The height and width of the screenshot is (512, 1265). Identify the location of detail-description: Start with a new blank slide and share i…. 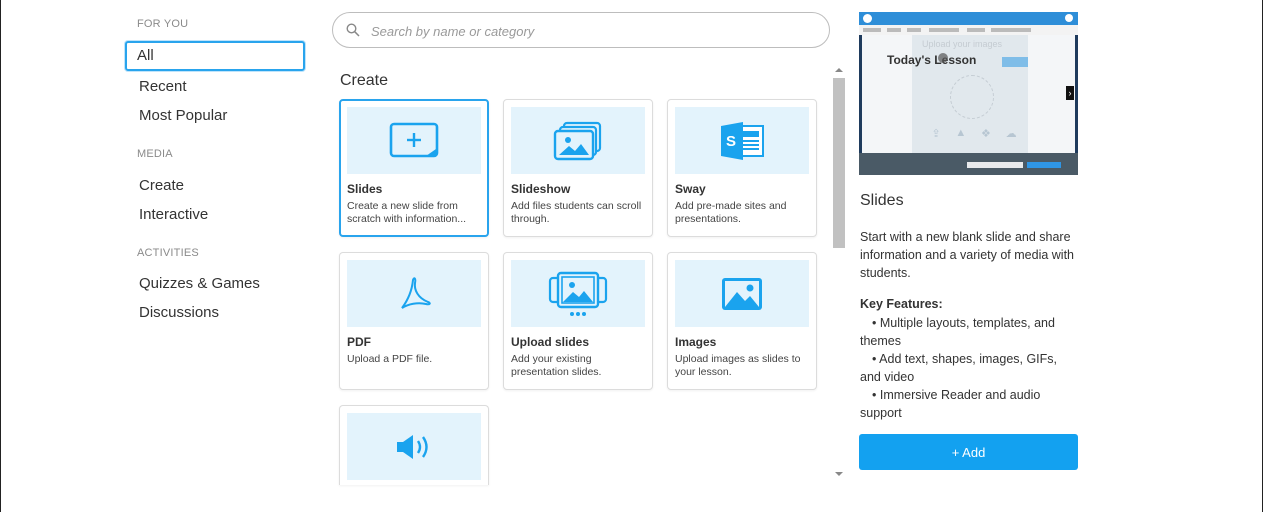
(967, 255).